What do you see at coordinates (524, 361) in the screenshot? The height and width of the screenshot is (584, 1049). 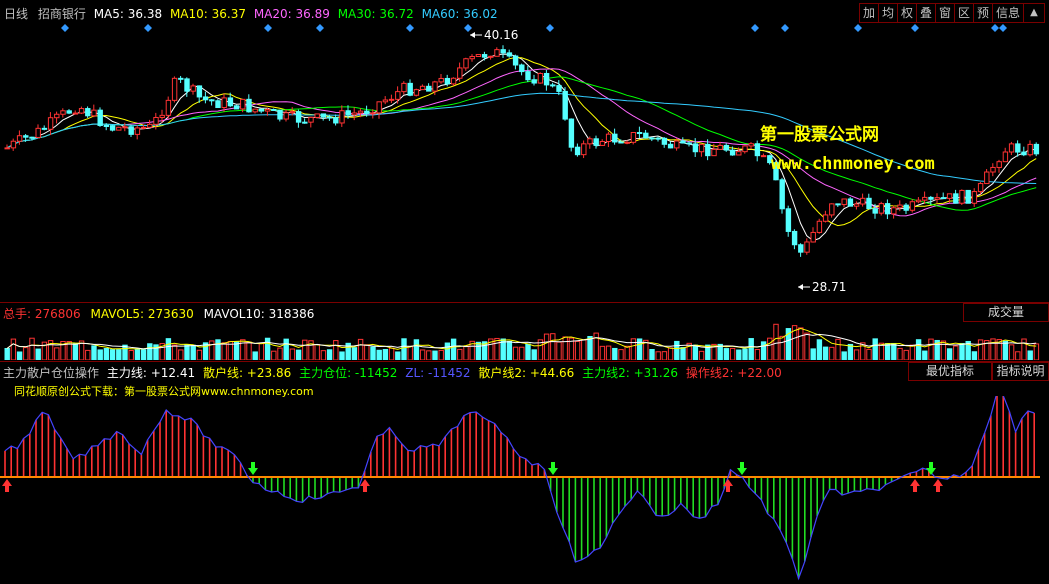 I see `volume-indicator-divider` at bounding box center [524, 361].